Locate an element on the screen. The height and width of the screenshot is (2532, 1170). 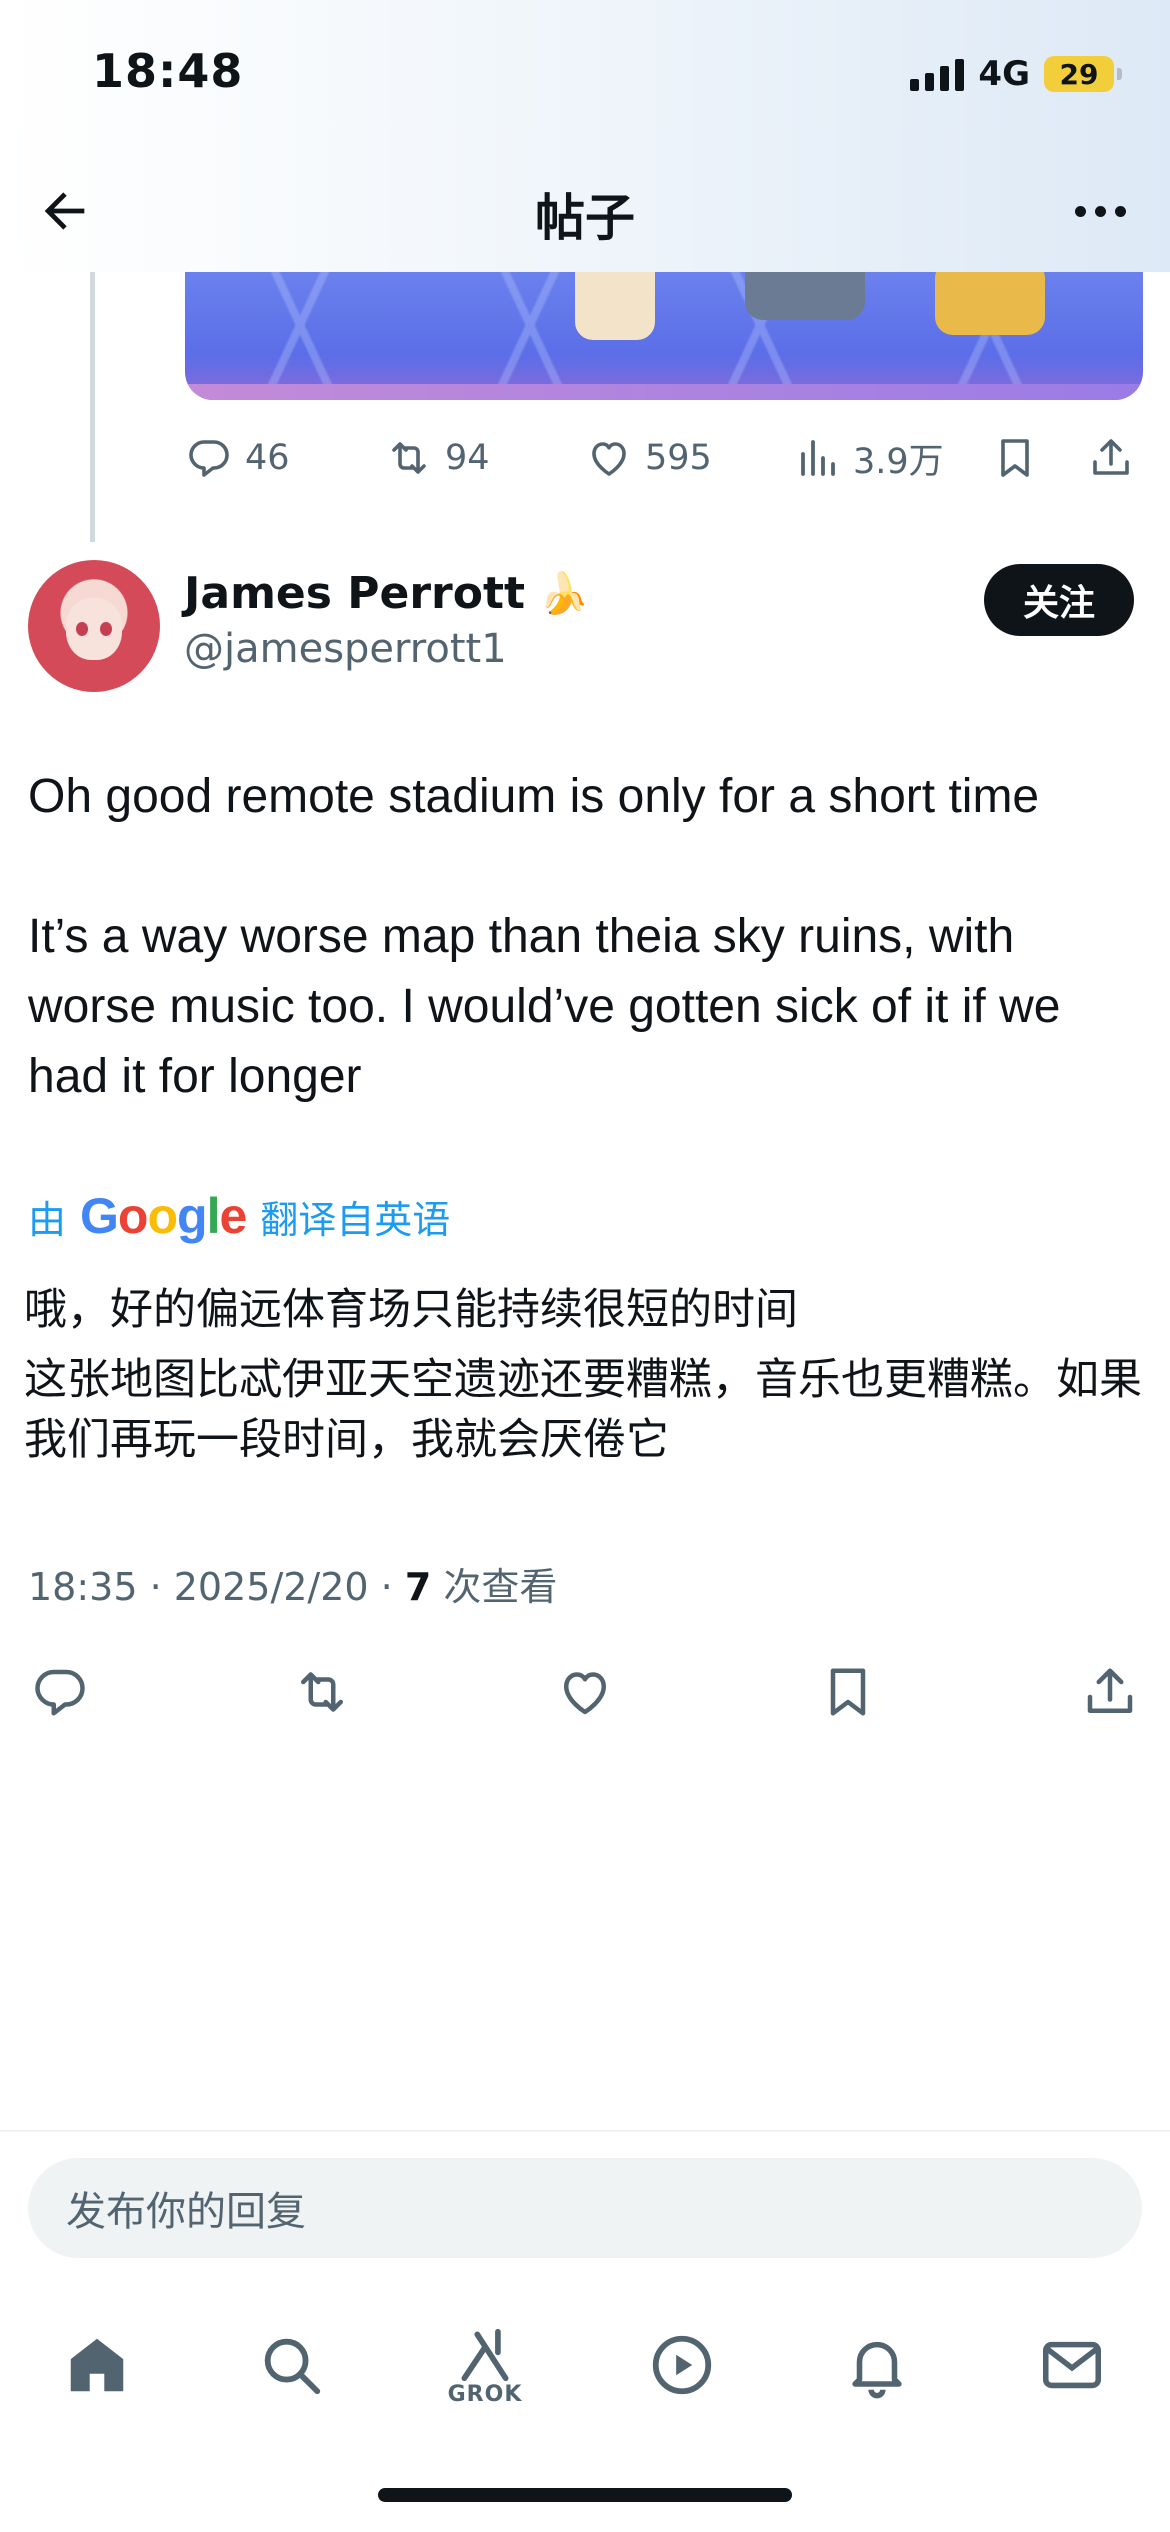
translated-paragraph: 哦，好的偏远体育场只能持续很短的时间 is located at coordinates (411, 1310).